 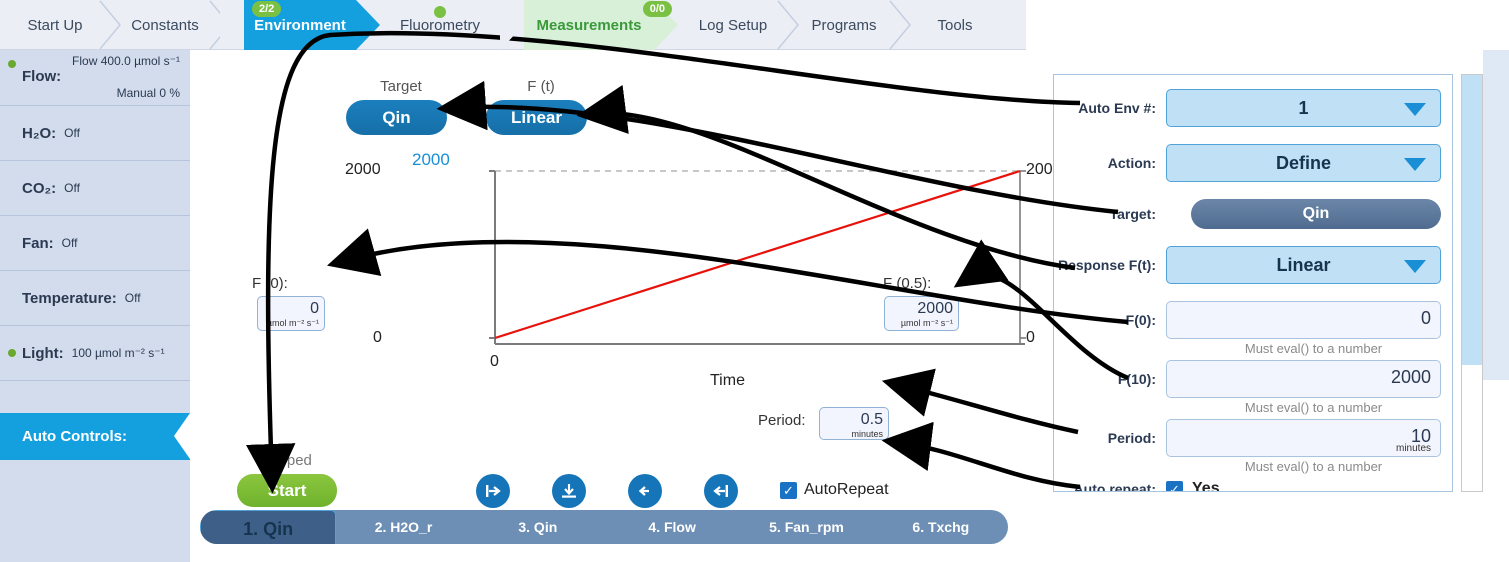 I want to click on field-auto-repeat: Auto repeat: ✓ Yes, so click(x=1253, y=485).